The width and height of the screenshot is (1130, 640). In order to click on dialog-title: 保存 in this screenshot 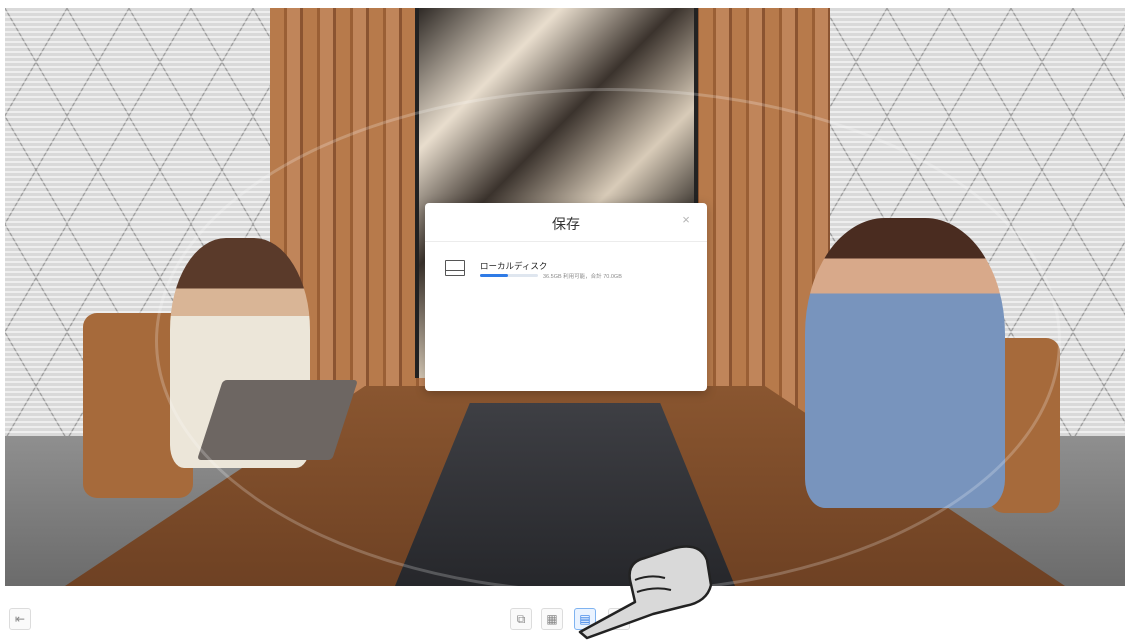, I will do `click(566, 224)`.